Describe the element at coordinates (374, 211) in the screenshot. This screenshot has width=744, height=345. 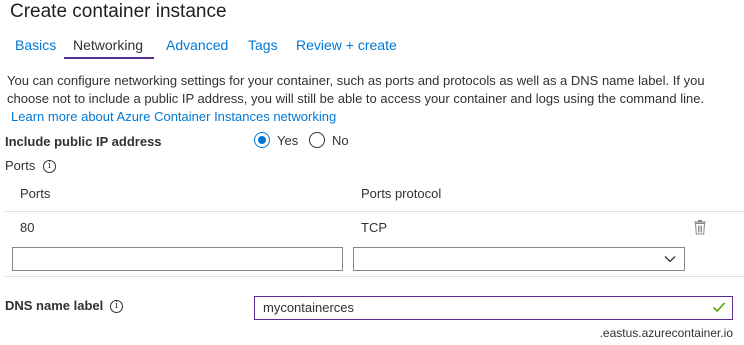
I see `table-divider` at that location.